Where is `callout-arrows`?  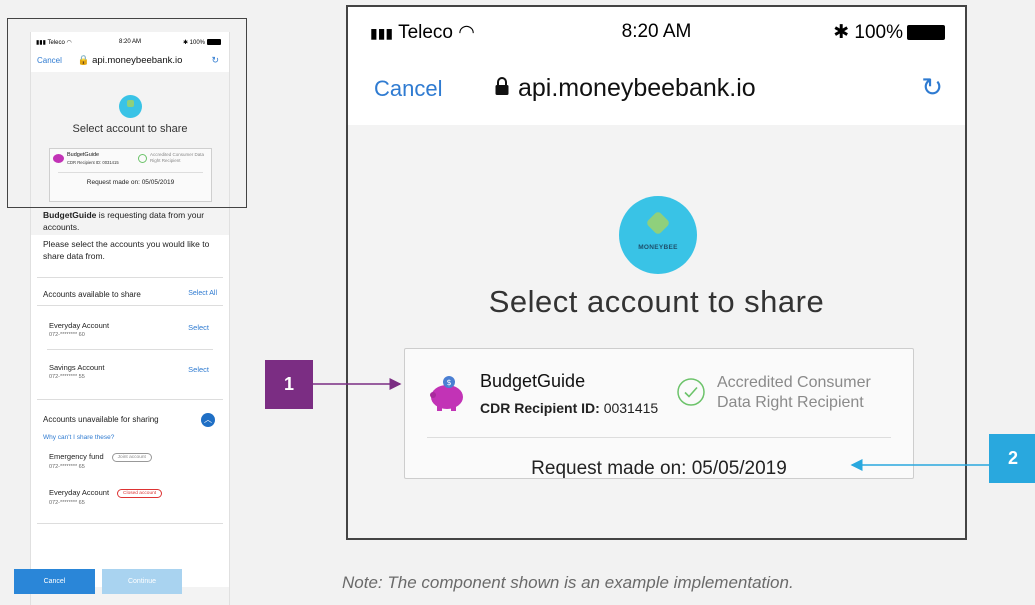
callout-arrows is located at coordinates (651, 424).